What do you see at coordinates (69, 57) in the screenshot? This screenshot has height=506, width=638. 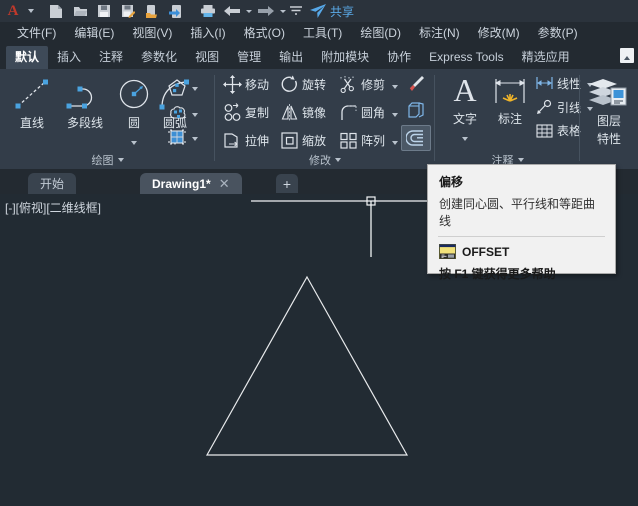 I see `ribbon-tab-insert: 插入` at bounding box center [69, 57].